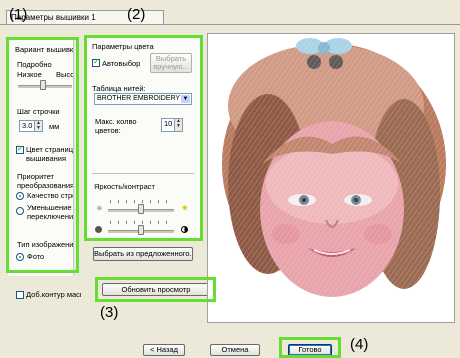 This screenshot has height=358, width=460. What do you see at coordinates (119, 88) in the screenshot?
I see `thread-table-label: Таблица нитей:` at bounding box center [119, 88].